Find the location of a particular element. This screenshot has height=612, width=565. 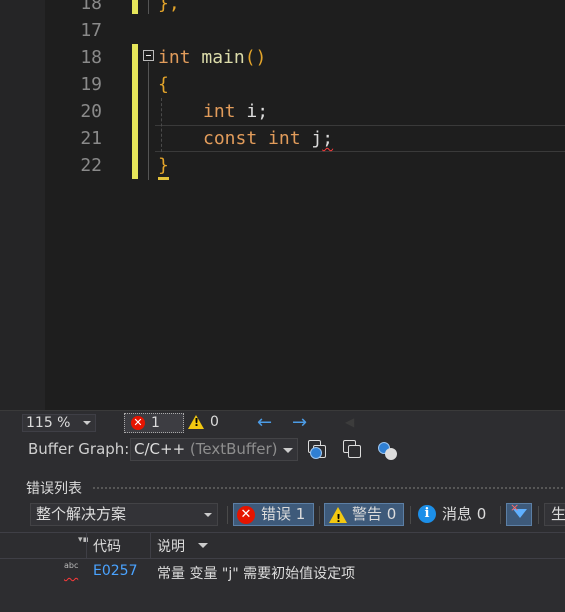

error-squiggle: ; is located at coordinates (328, 138).